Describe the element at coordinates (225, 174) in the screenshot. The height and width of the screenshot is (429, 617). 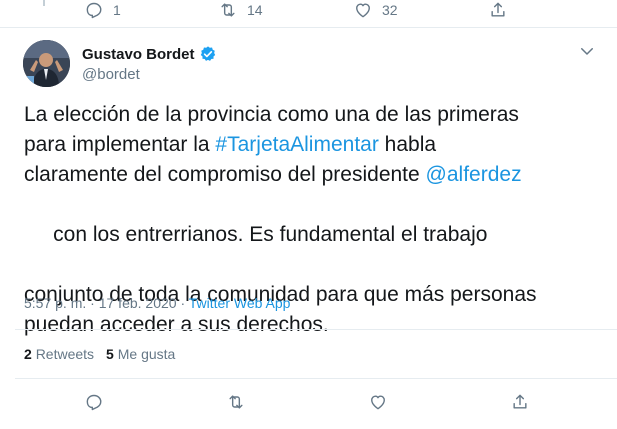
I see `tweet-text-segment: claramente del compromiso del presidente` at that location.